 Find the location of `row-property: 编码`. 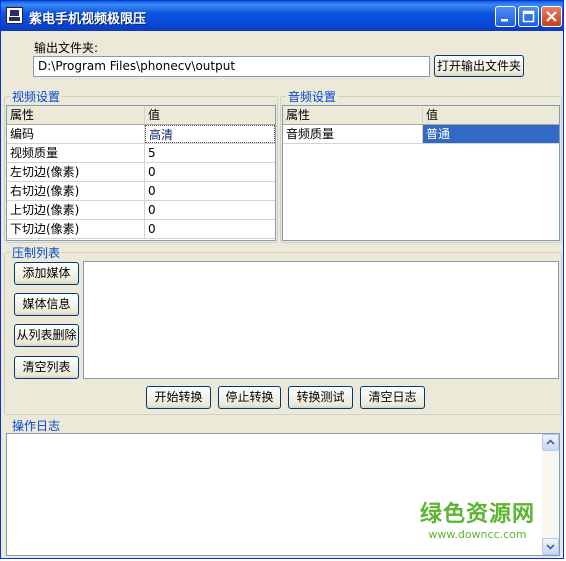

row-property: 编码 is located at coordinates (76, 134).